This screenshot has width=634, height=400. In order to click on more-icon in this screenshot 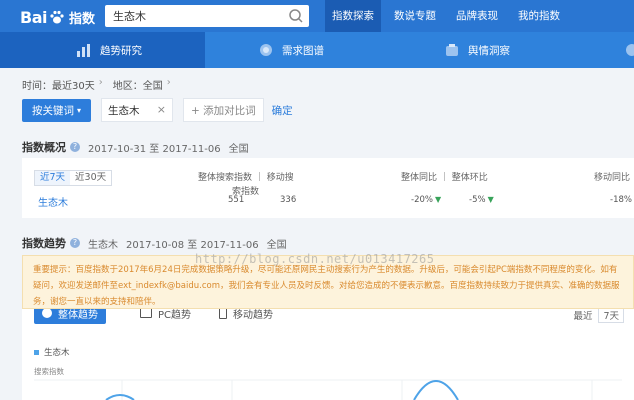, I will do `click(630, 50)`.